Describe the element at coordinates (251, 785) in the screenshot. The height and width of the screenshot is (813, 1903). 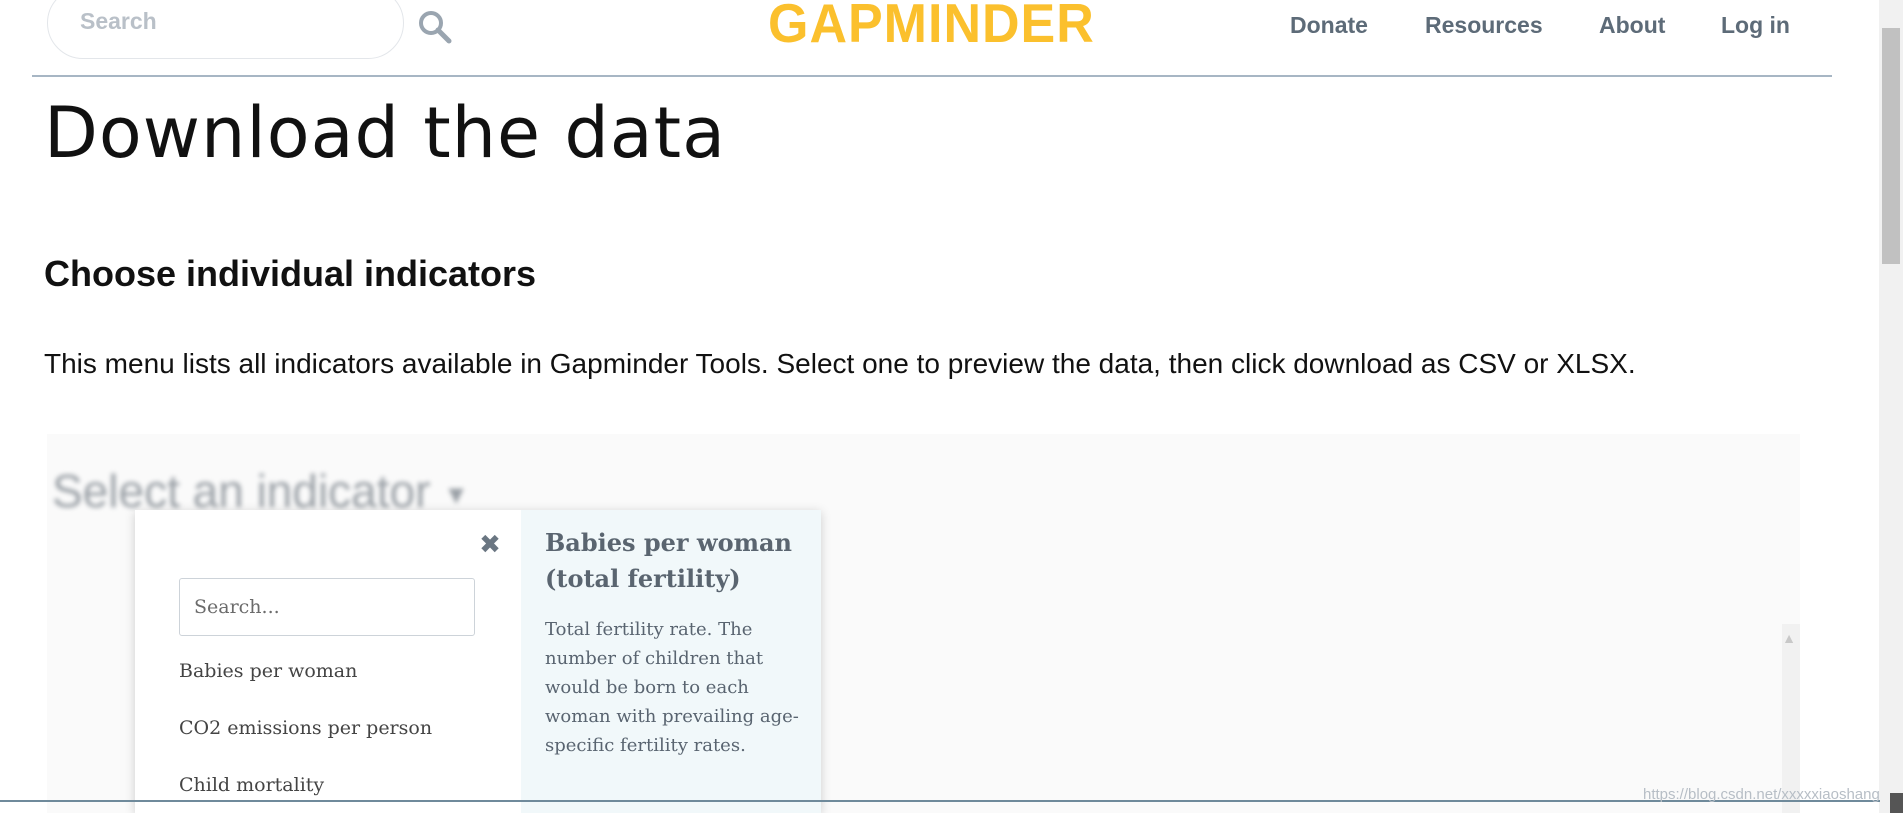
I see `indicator-item-child-mortality: Child mortality` at that location.